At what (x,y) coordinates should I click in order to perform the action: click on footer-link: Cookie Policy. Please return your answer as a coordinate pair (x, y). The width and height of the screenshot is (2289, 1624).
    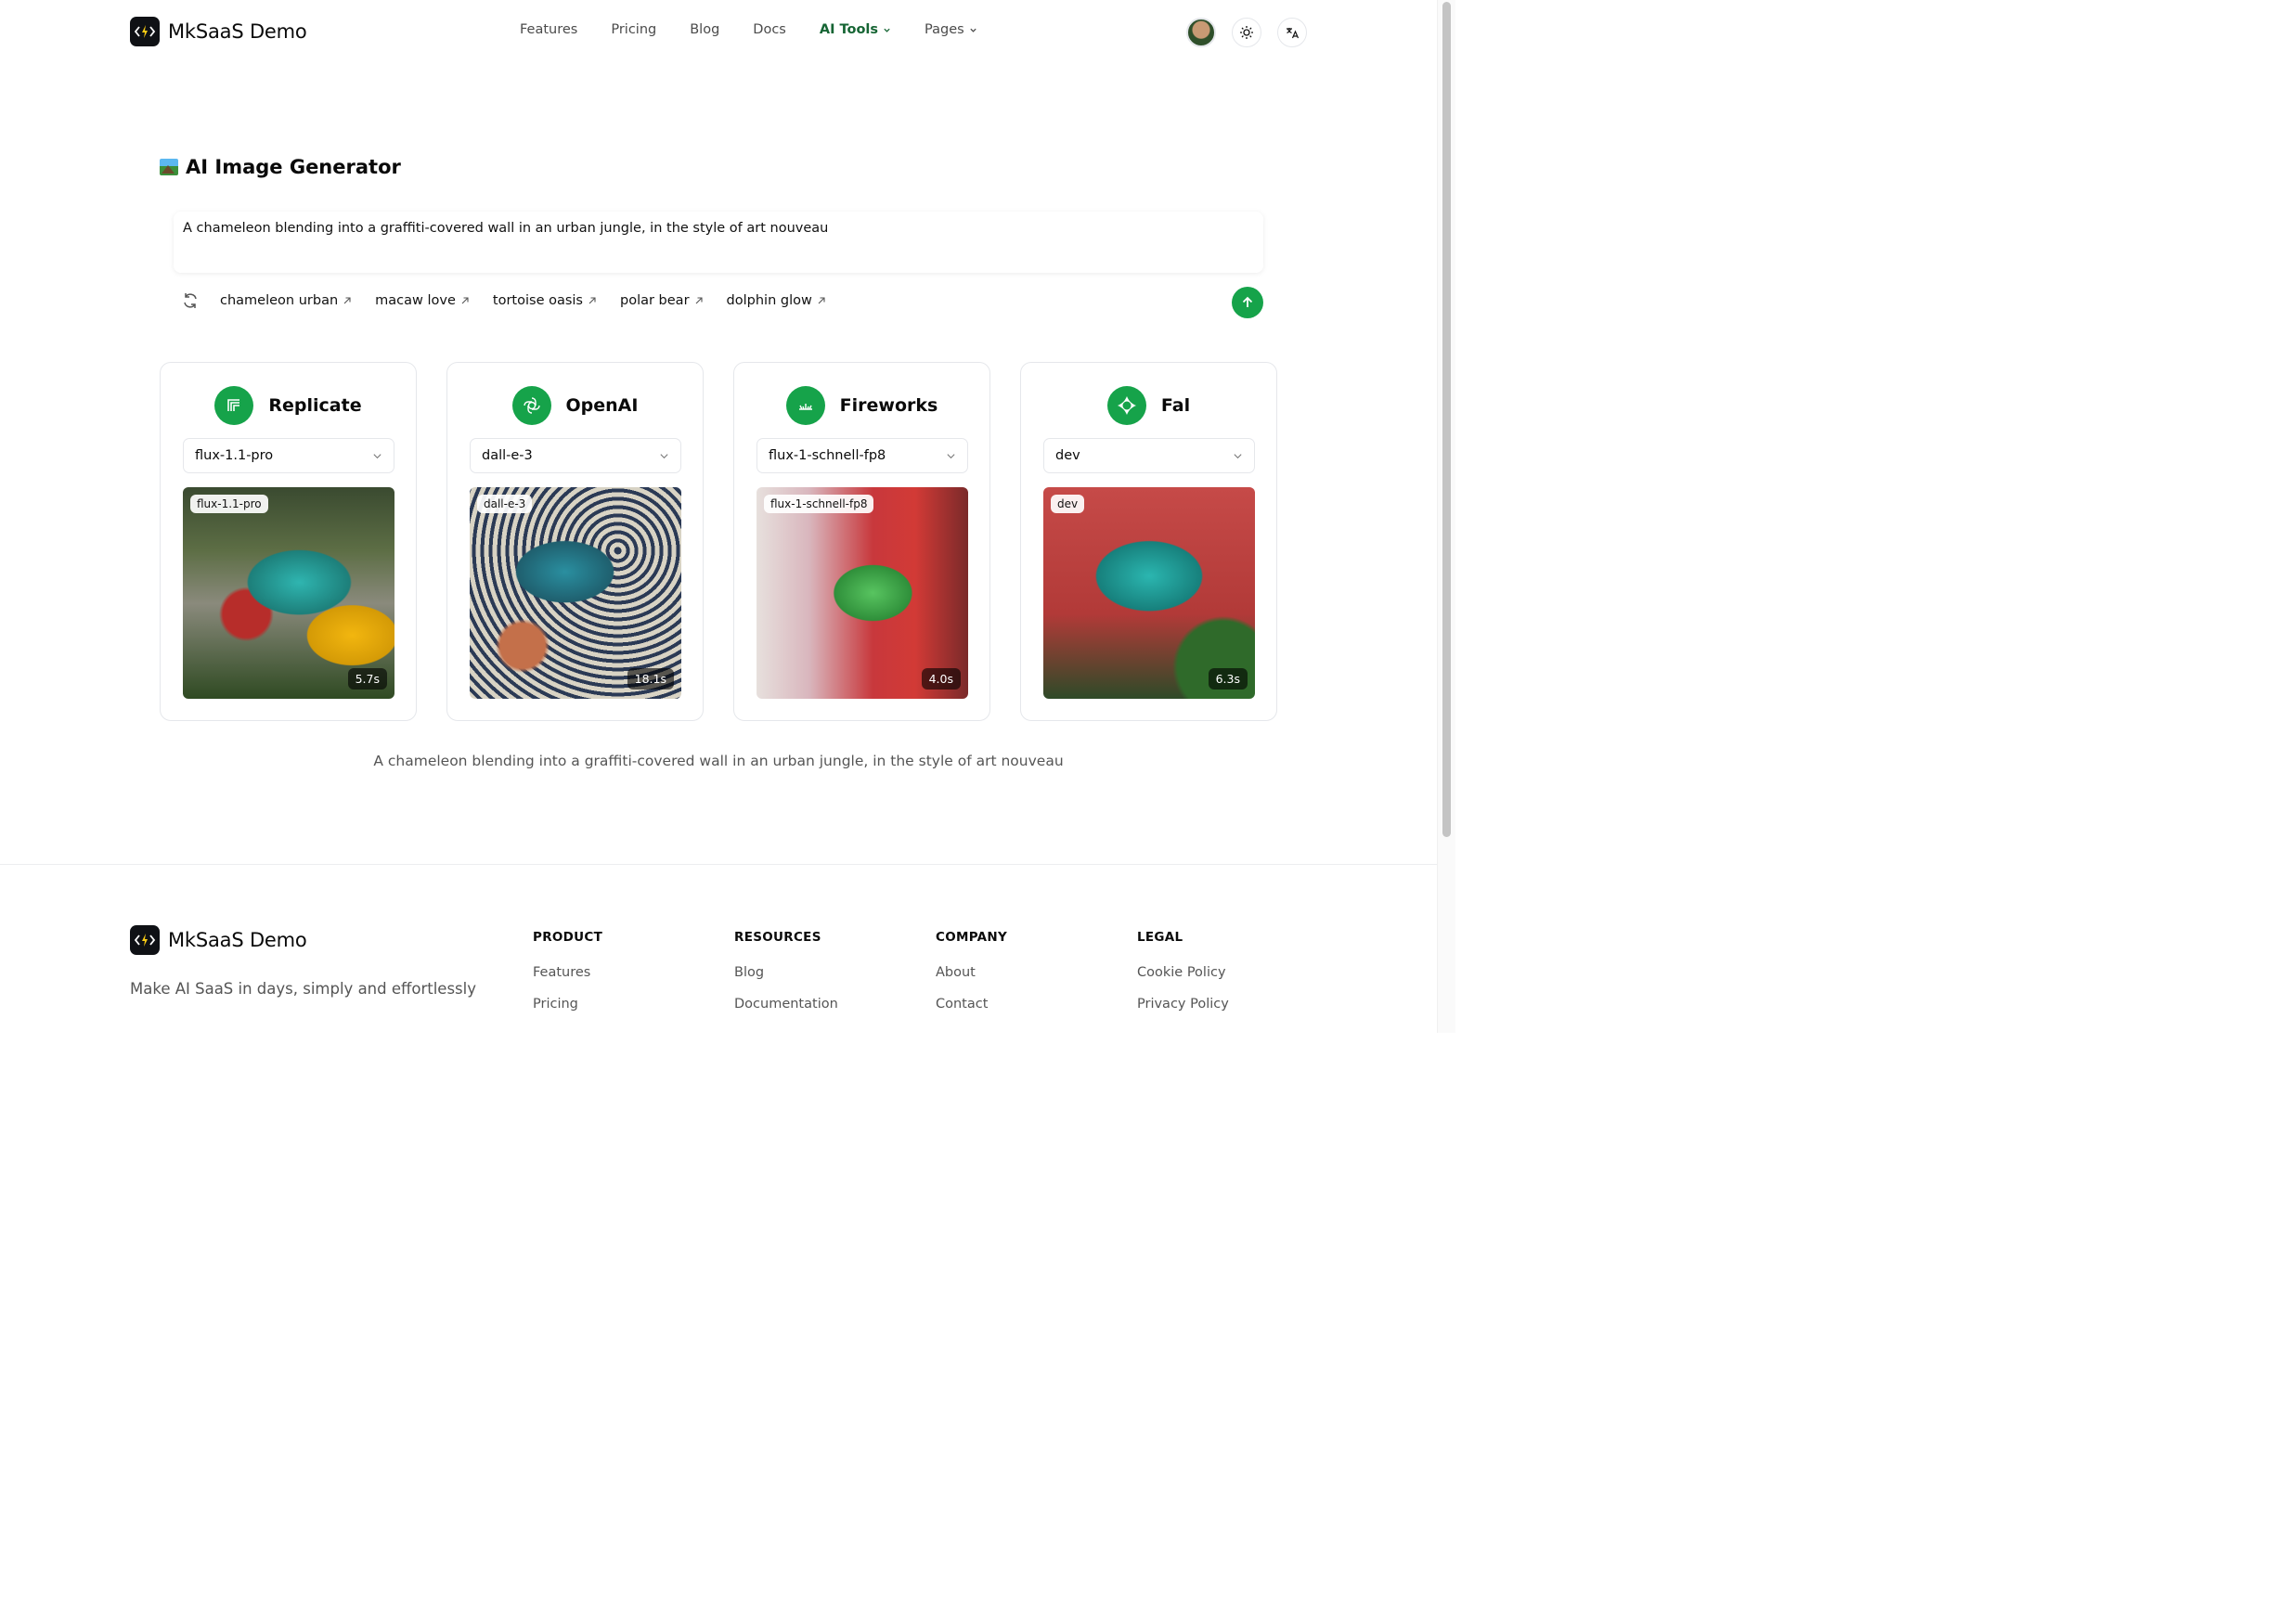
    Looking at the image, I should click on (1183, 973).